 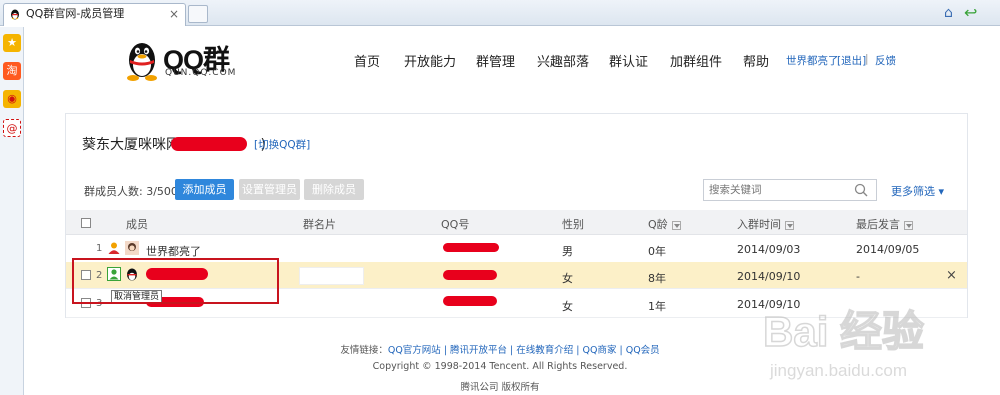 What do you see at coordinates (951, 275) in the screenshot?
I see `remove-member-icon: ×` at bounding box center [951, 275].